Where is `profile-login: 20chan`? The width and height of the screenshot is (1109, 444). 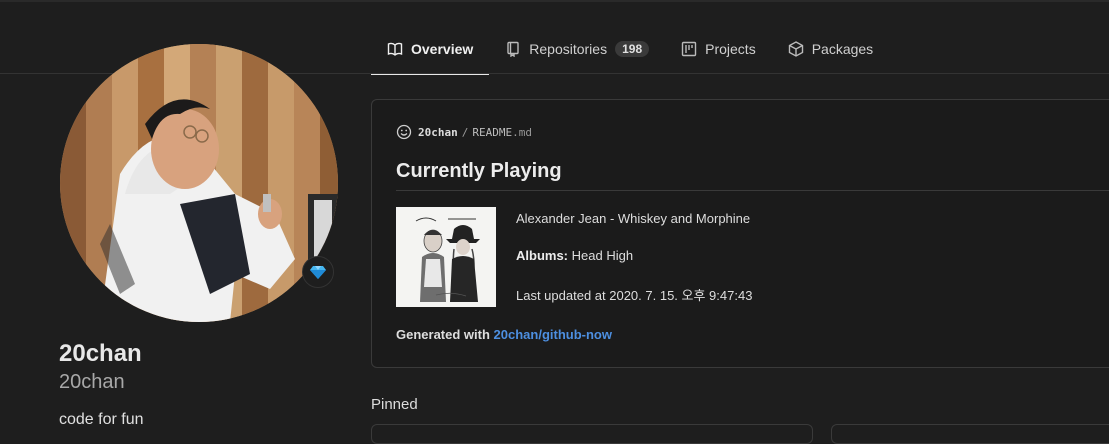
profile-login: 20chan is located at coordinates (92, 382).